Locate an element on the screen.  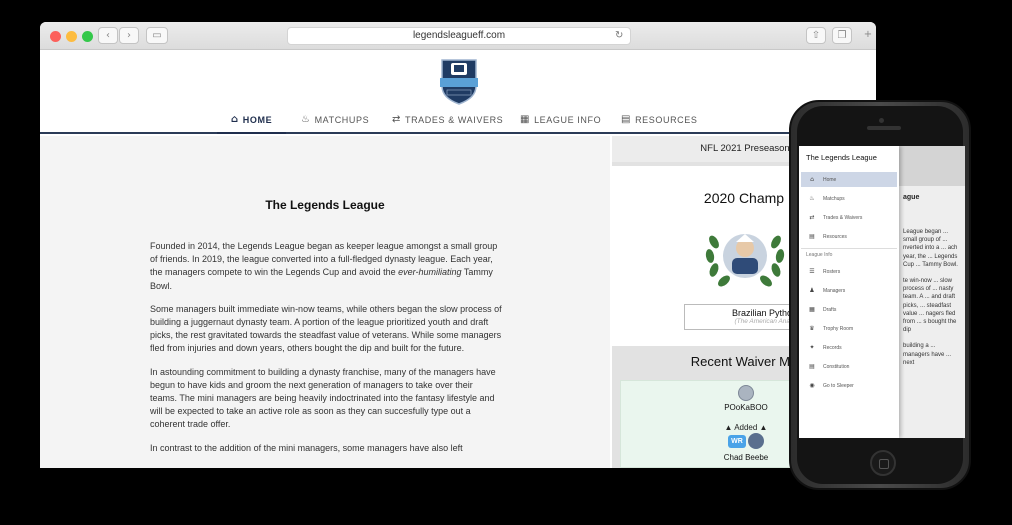
drawer-item-rosters: ☰ Rosters is located at coordinates (849, 271).